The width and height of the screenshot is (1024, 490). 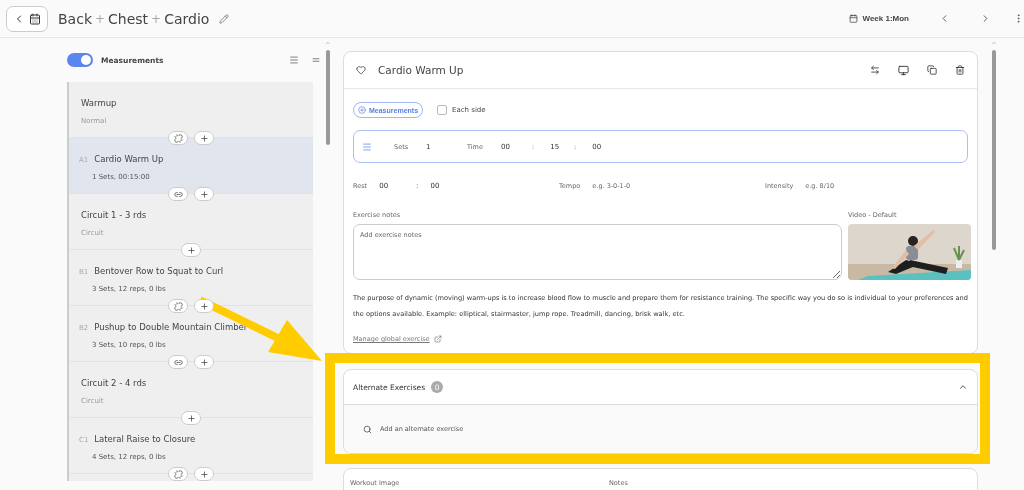 What do you see at coordinates (99, 103) in the screenshot?
I see `item-title: Warmup` at bounding box center [99, 103].